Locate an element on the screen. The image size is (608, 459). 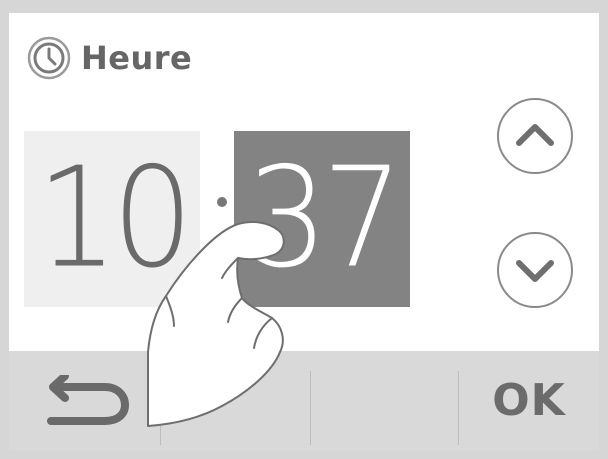
screen-header: Heure is located at coordinates (109, 58).